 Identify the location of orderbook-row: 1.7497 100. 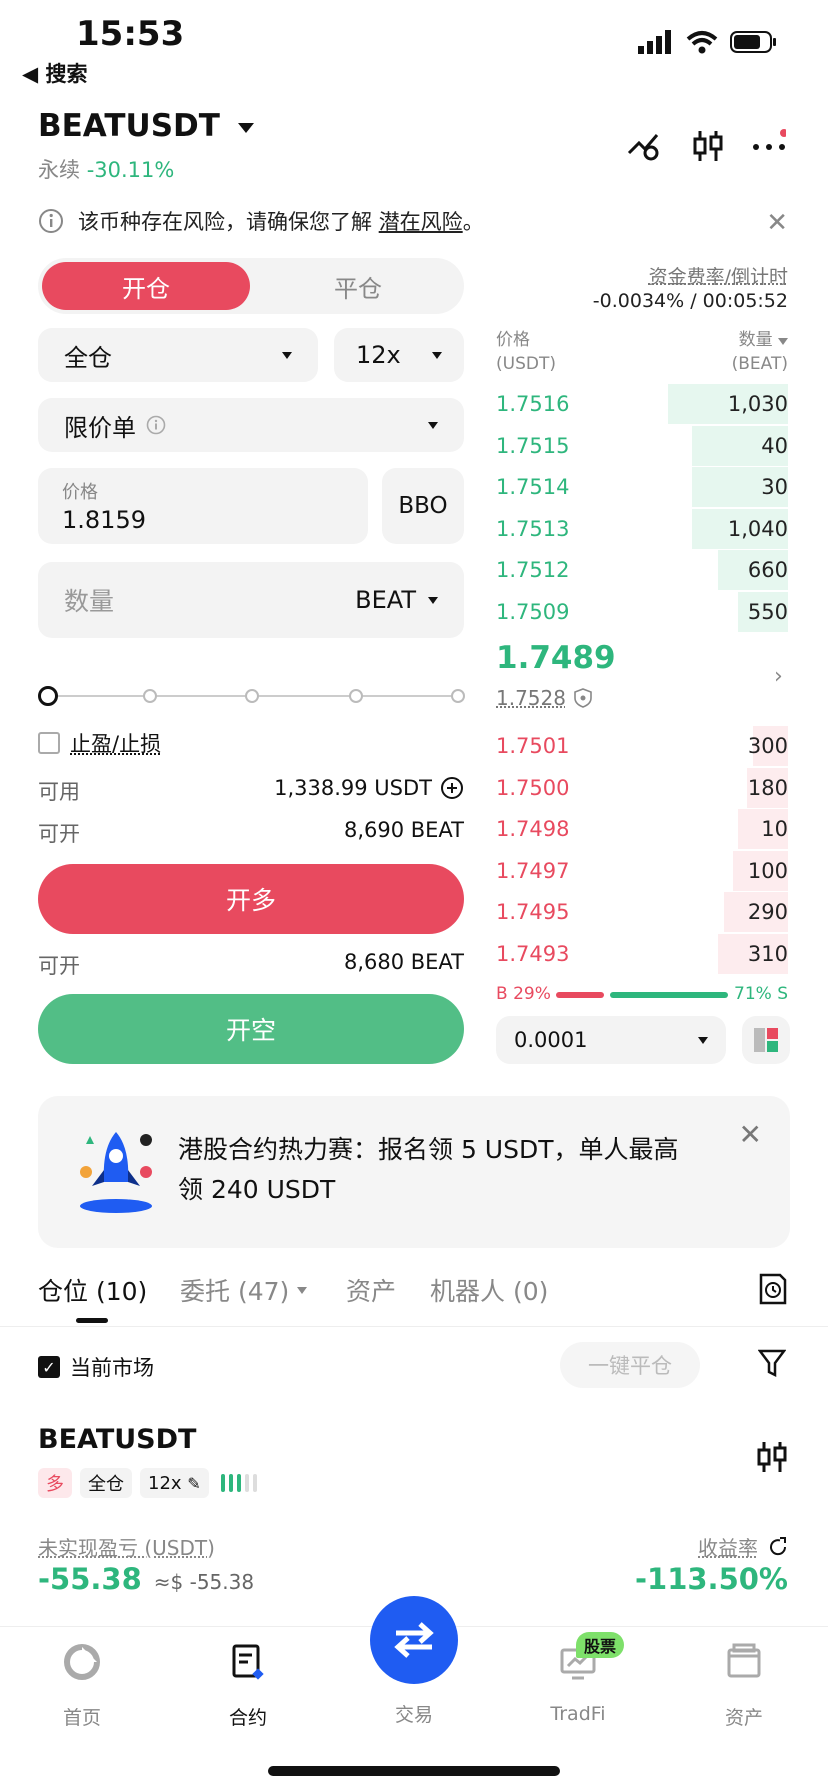
(642, 870).